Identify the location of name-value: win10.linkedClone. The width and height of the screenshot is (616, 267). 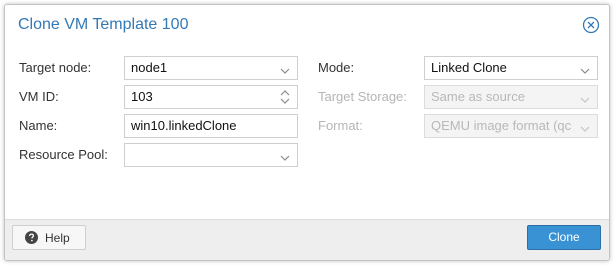
(184, 125).